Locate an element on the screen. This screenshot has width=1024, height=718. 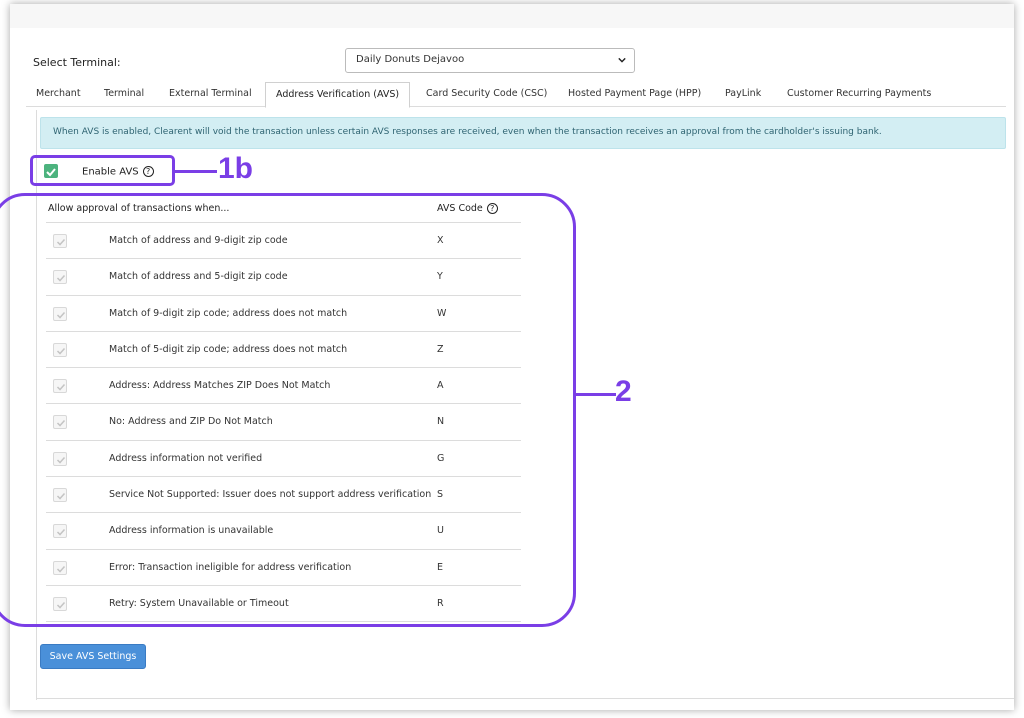
tab-terminal: Terminal is located at coordinates (124, 94).